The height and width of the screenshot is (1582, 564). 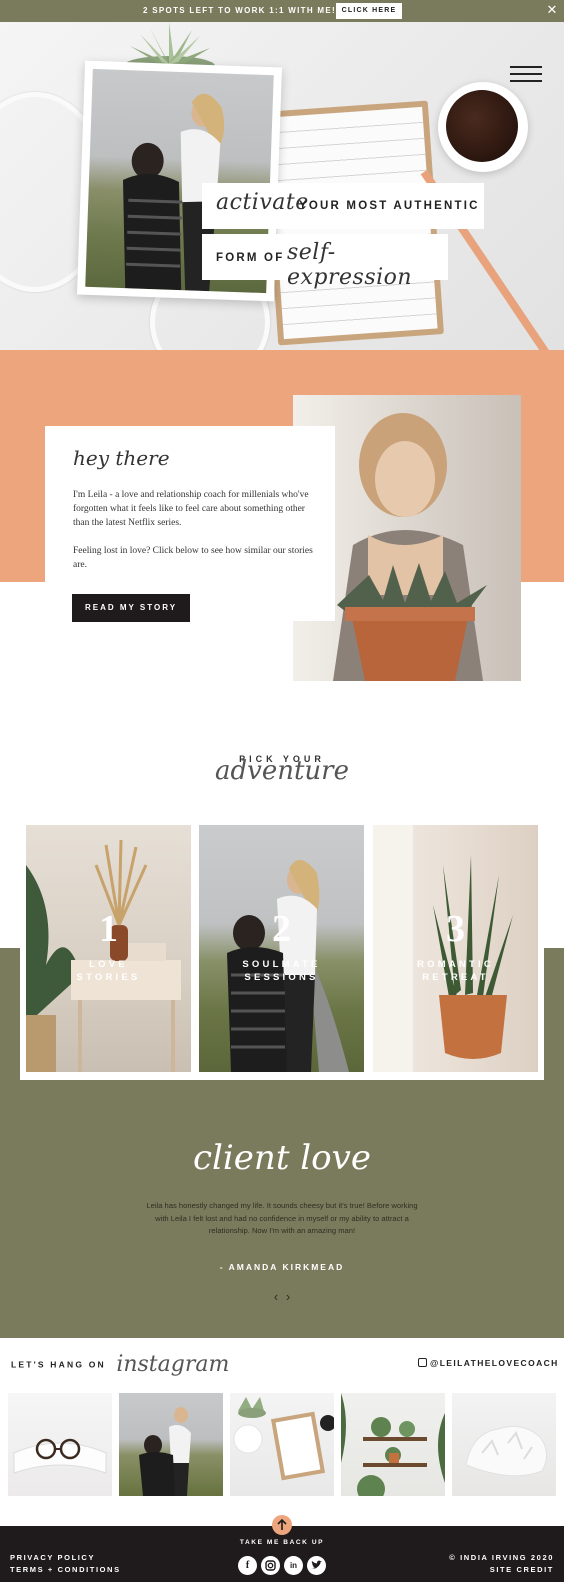 I want to click on back-to-top-button, so click(x=282, y=1525).